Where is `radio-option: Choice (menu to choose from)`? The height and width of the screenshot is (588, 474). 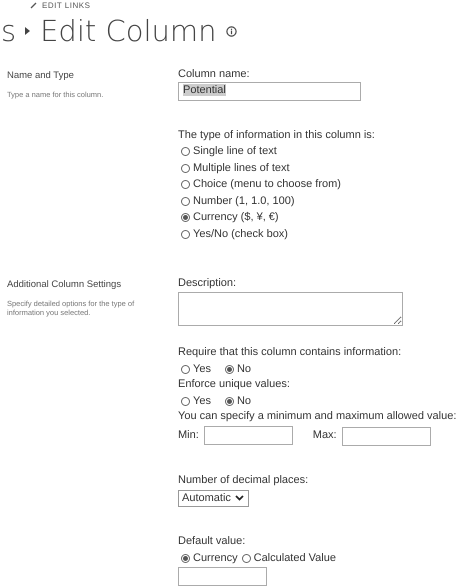
radio-option: Choice (menu to choose from) is located at coordinates (327, 184).